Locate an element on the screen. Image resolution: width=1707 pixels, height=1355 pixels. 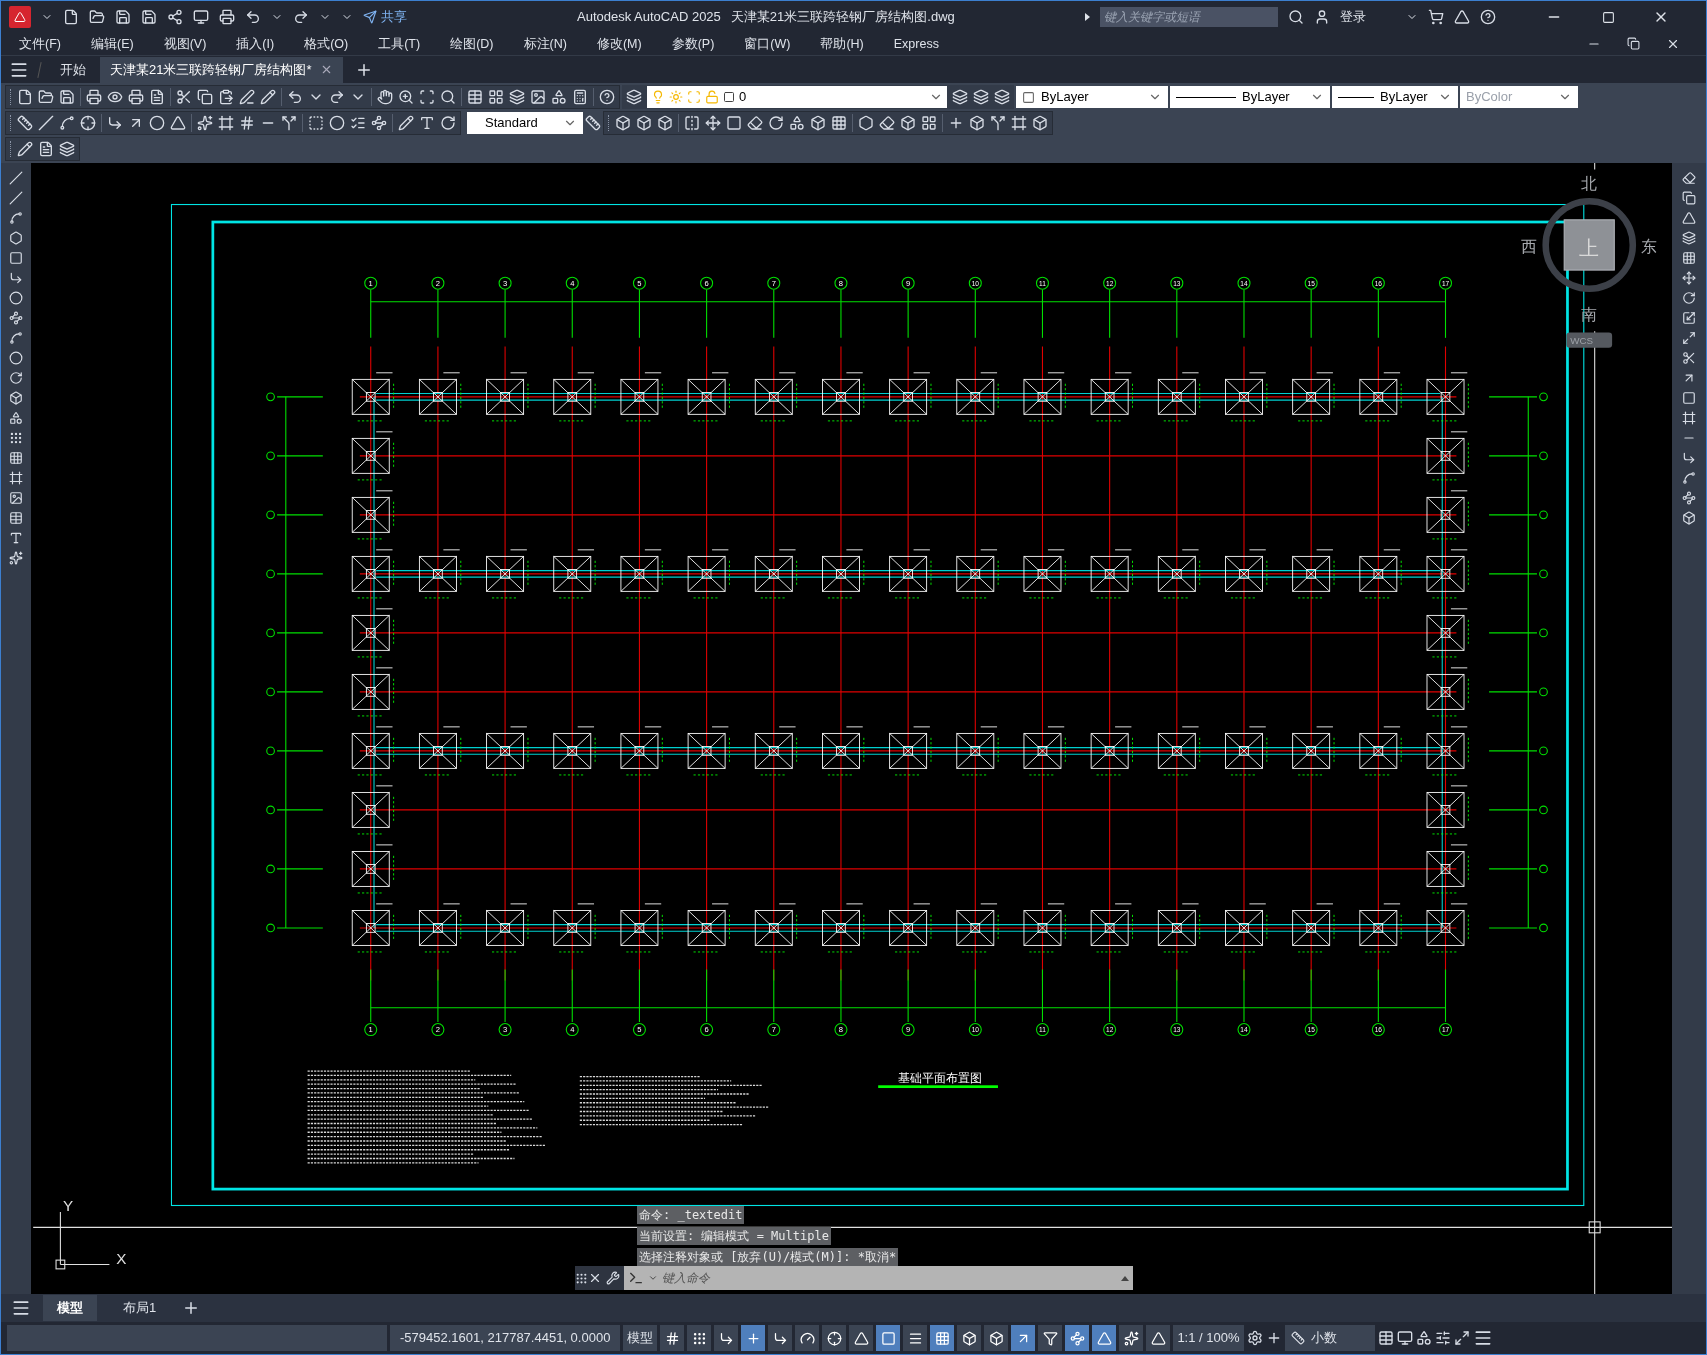
linetype-value: ByLayer is located at coordinates (1266, 97).